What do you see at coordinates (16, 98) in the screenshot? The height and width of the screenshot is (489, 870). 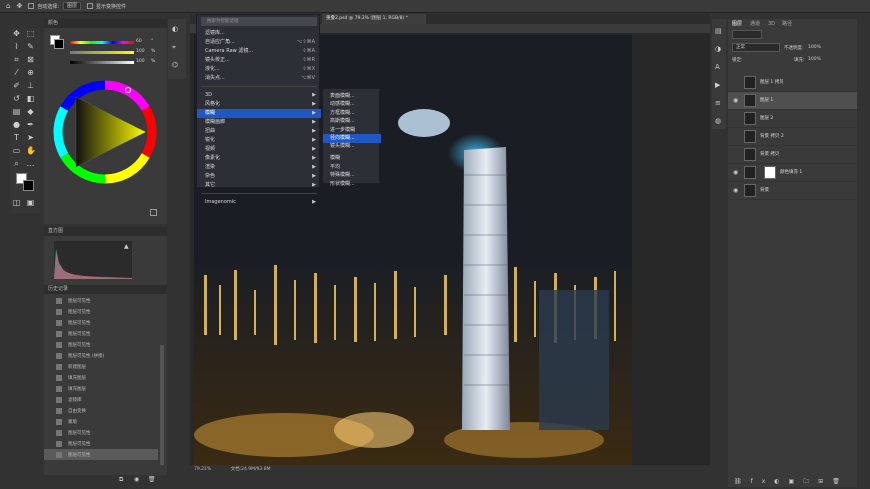 I see `history-brush-icon: ↺` at bounding box center [16, 98].